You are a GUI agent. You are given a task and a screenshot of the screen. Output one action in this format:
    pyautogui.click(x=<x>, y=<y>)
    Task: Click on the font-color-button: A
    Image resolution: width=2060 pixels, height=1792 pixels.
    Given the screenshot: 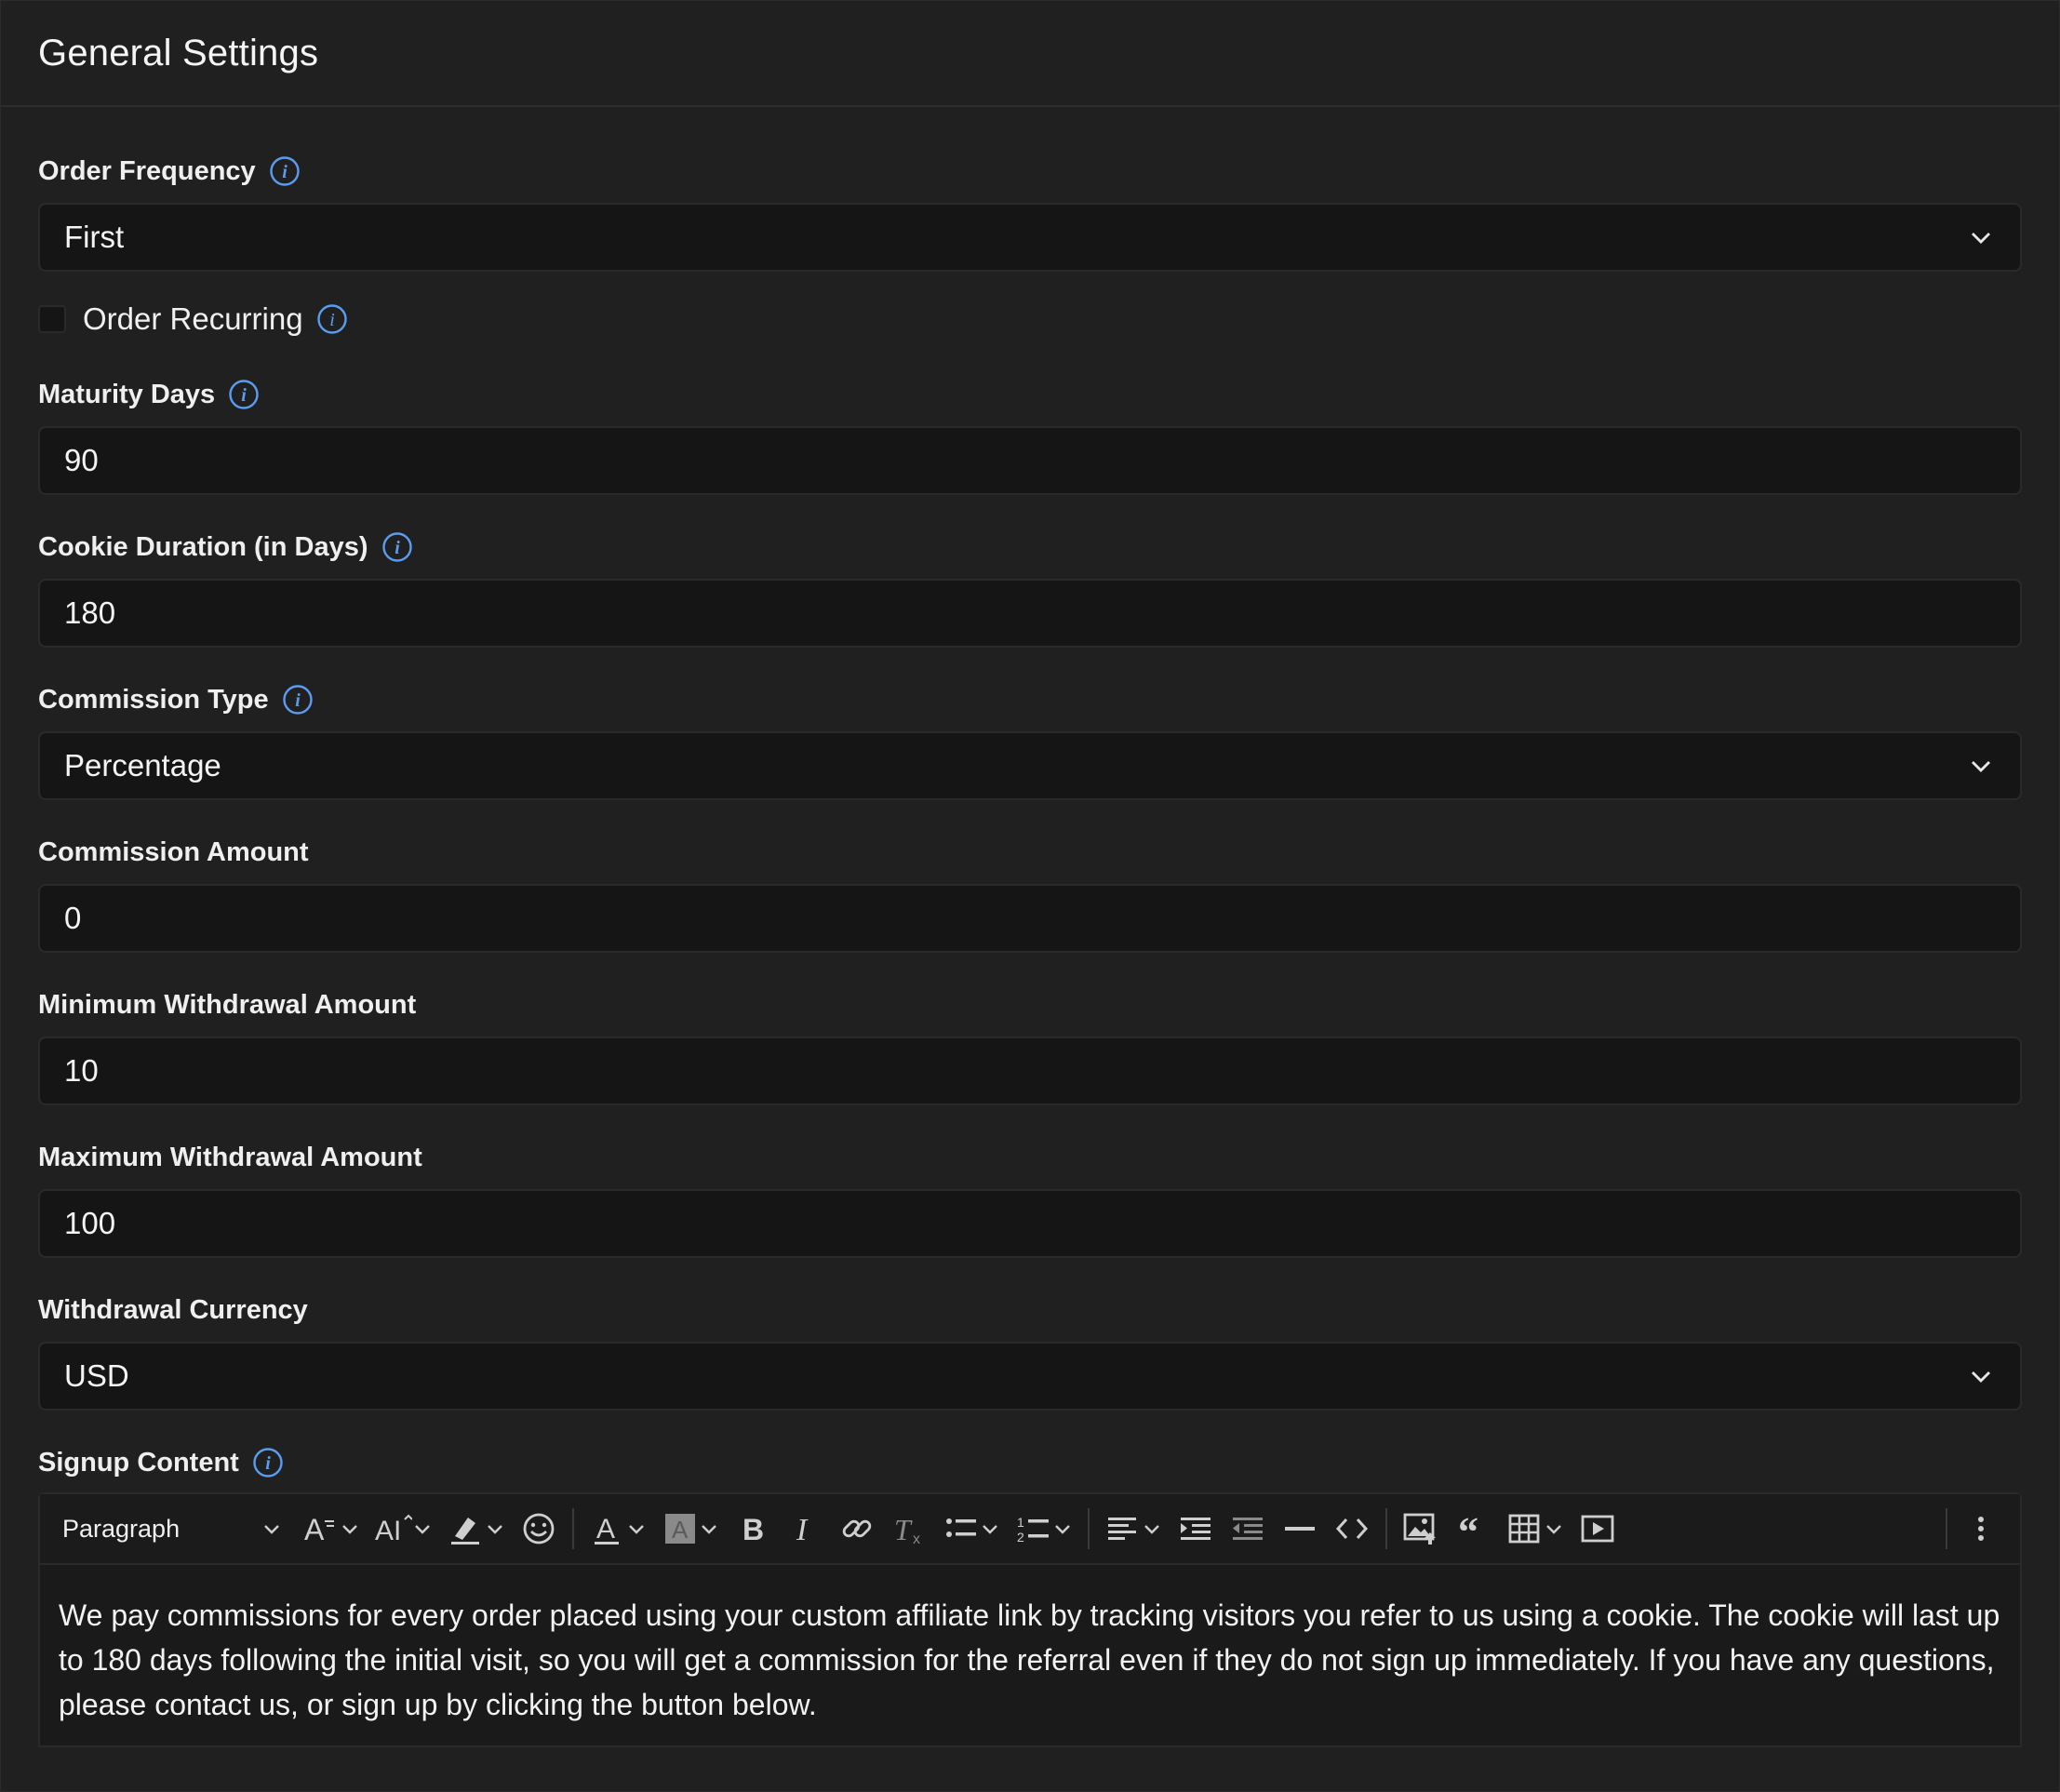 What is the action you would take?
    pyautogui.click(x=618, y=1528)
    